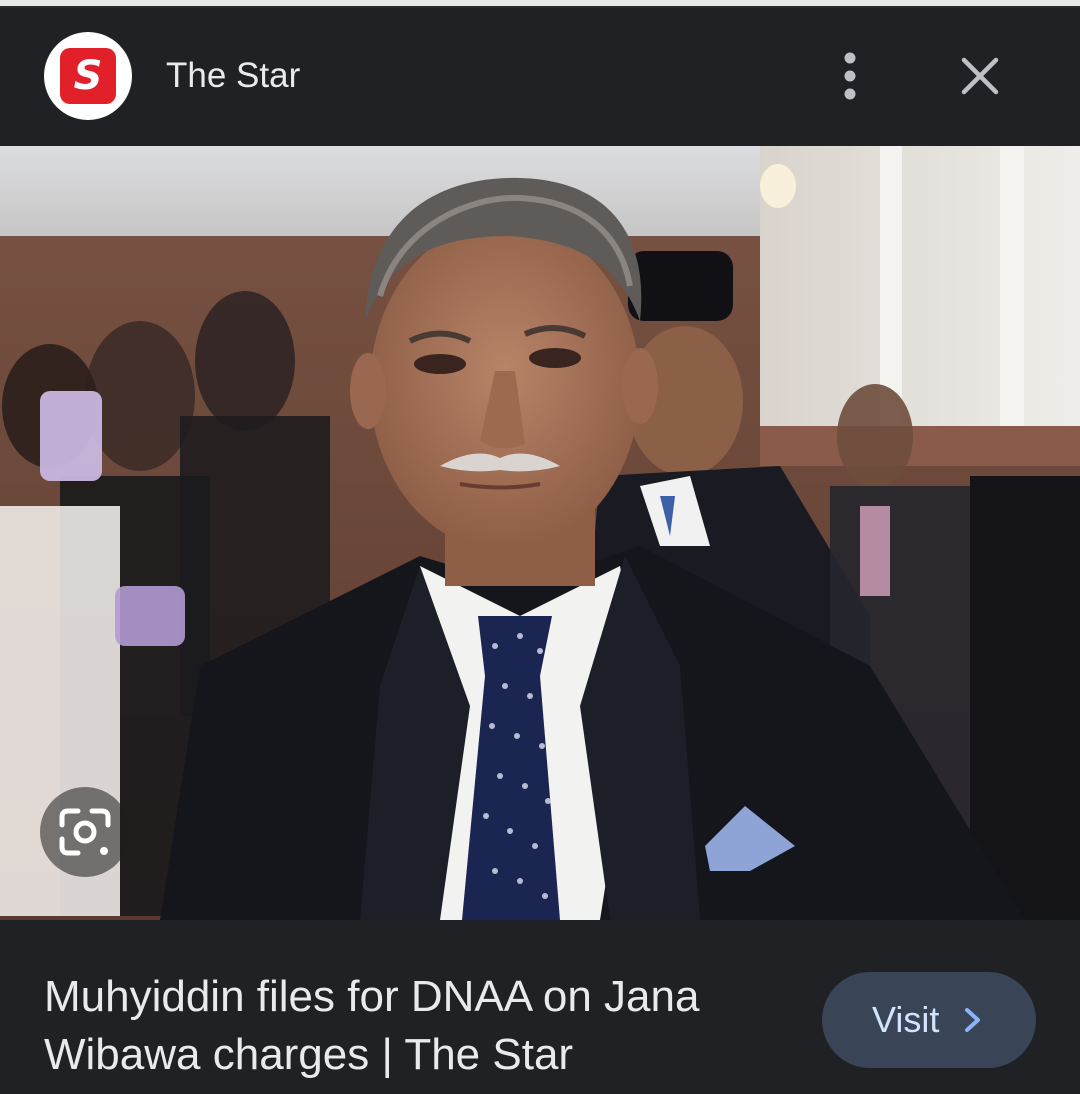 The height and width of the screenshot is (1094, 1080). Describe the element at coordinates (850, 76) in the screenshot. I see `more-options-icon` at that location.